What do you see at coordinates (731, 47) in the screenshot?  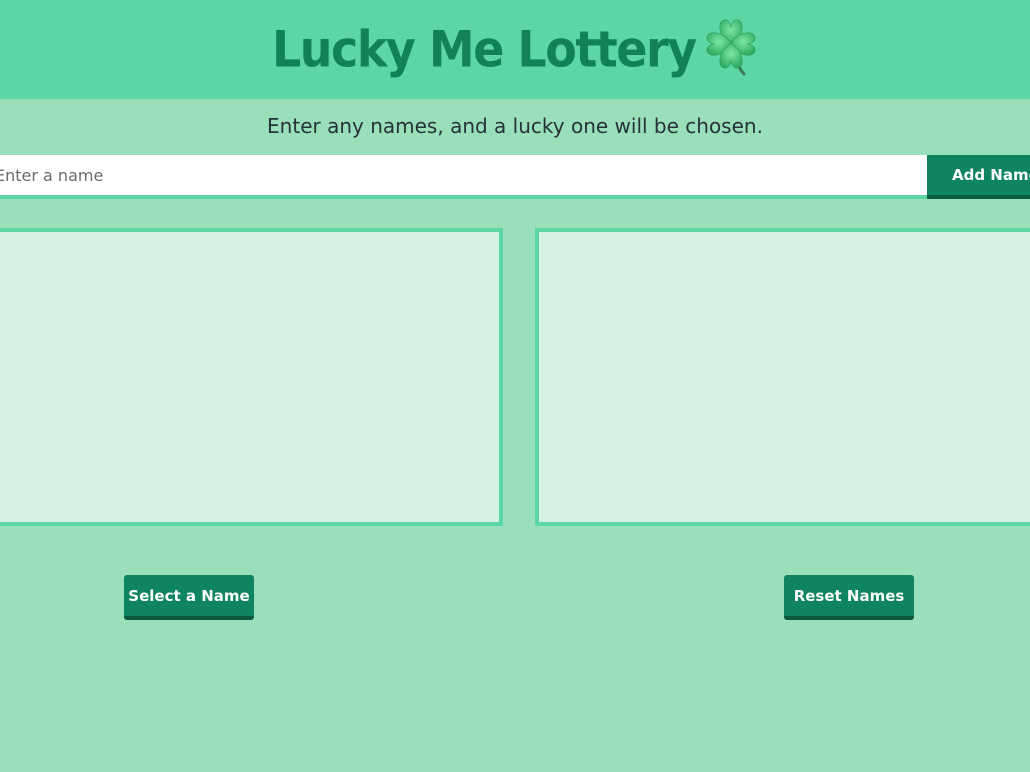 I see `four-leaf-clover-icon` at bounding box center [731, 47].